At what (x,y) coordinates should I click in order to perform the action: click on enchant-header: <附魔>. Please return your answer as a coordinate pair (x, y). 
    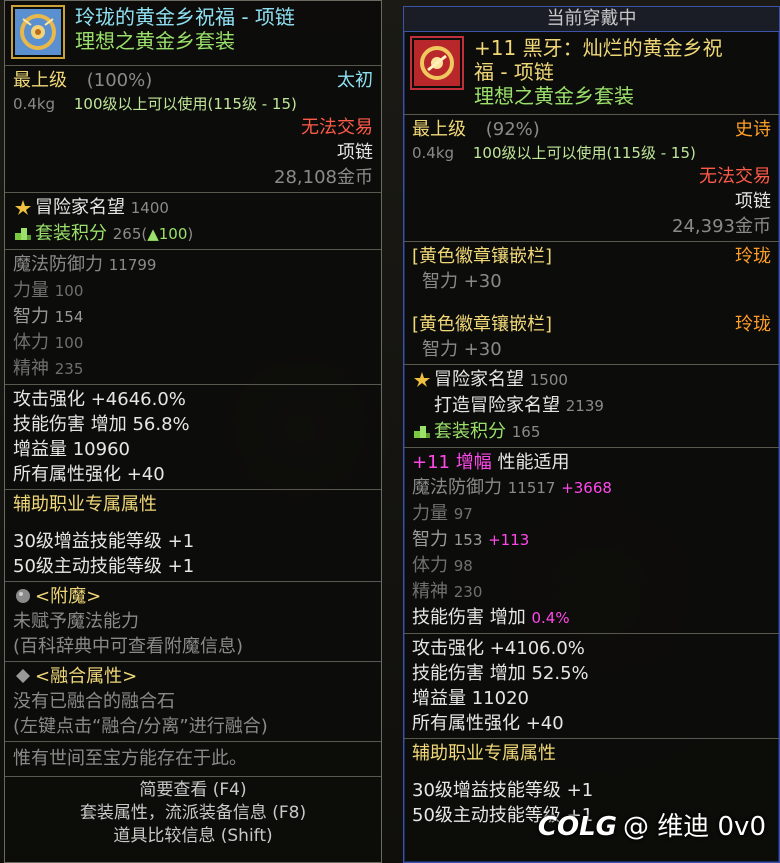
    Looking at the image, I should click on (68, 596).